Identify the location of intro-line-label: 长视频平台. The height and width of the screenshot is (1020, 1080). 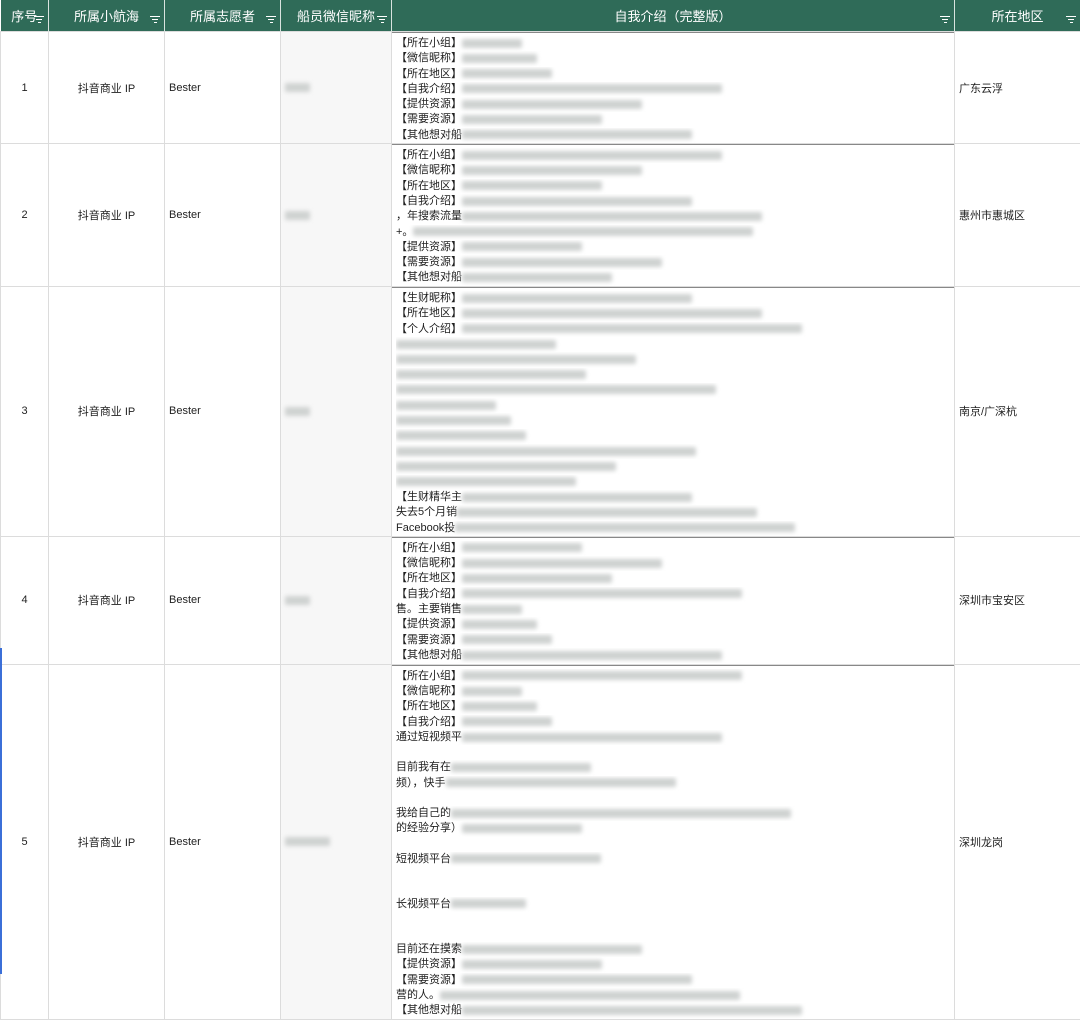
(423, 904).